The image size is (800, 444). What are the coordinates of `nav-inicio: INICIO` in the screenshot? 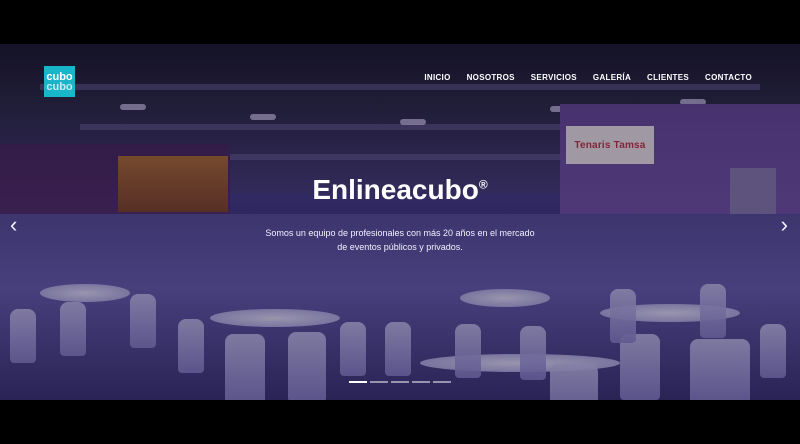 It's located at (437, 77).